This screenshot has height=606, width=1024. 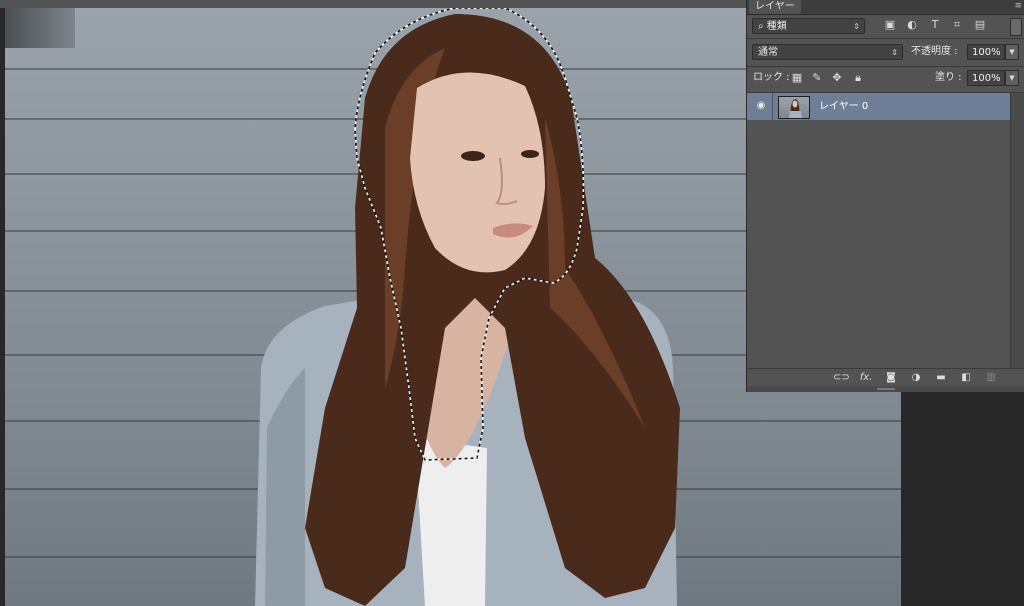 I want to click on opacity-slider-button: ▼, so click(x=1012, y=52).